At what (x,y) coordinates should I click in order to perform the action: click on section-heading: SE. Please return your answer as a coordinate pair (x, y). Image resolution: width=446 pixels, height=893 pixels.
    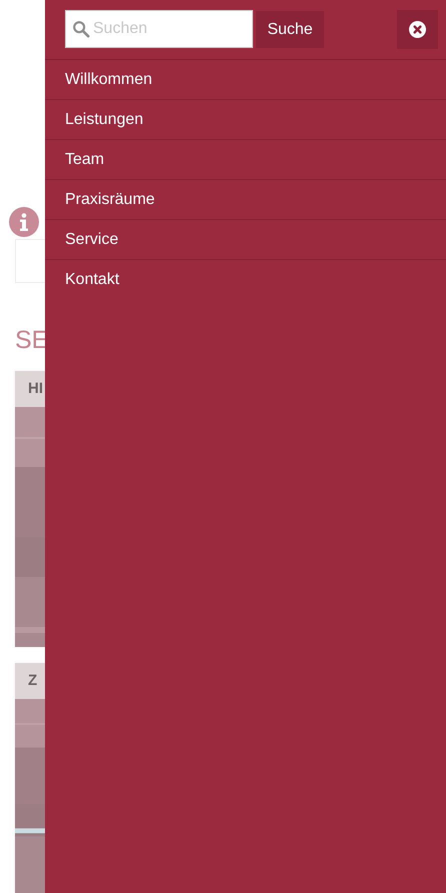
    Looking at the image, I should click on (31, 340).